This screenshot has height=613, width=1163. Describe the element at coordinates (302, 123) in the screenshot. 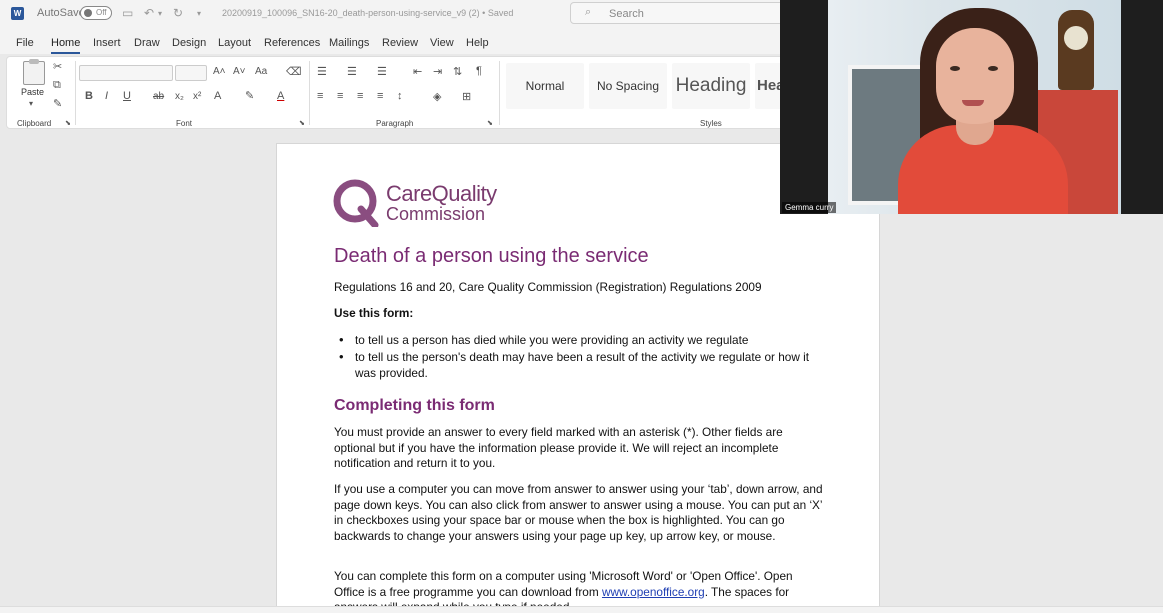

I see `font-launcher-icon: ⬊` at that location.